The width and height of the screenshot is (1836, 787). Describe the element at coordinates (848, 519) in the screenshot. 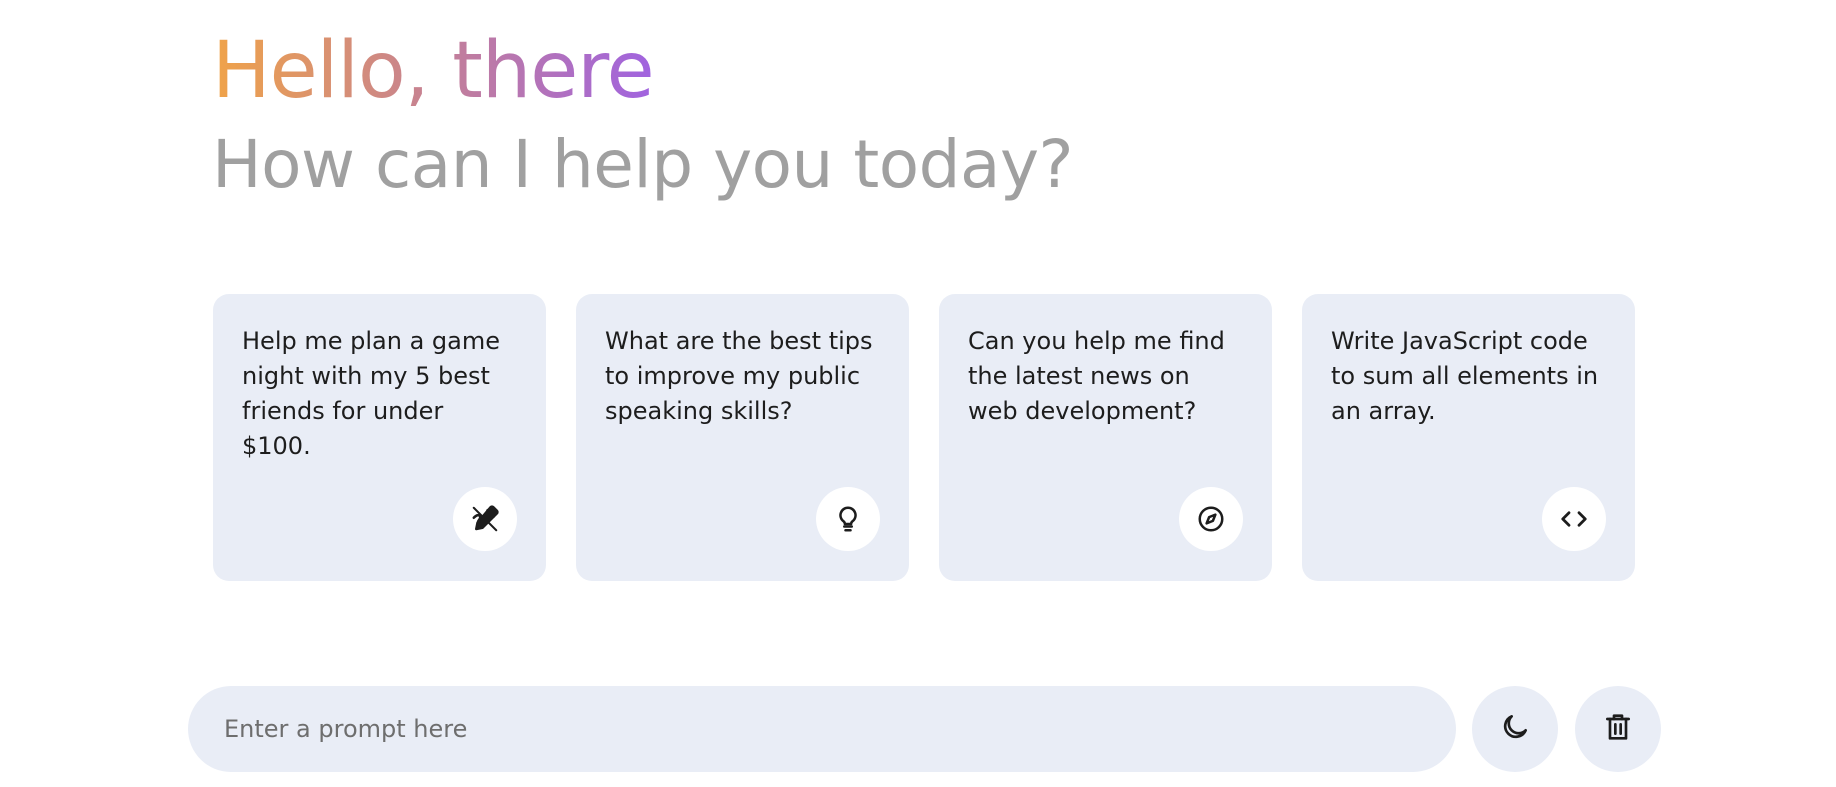

I see `lightbulb-icon` at that location.